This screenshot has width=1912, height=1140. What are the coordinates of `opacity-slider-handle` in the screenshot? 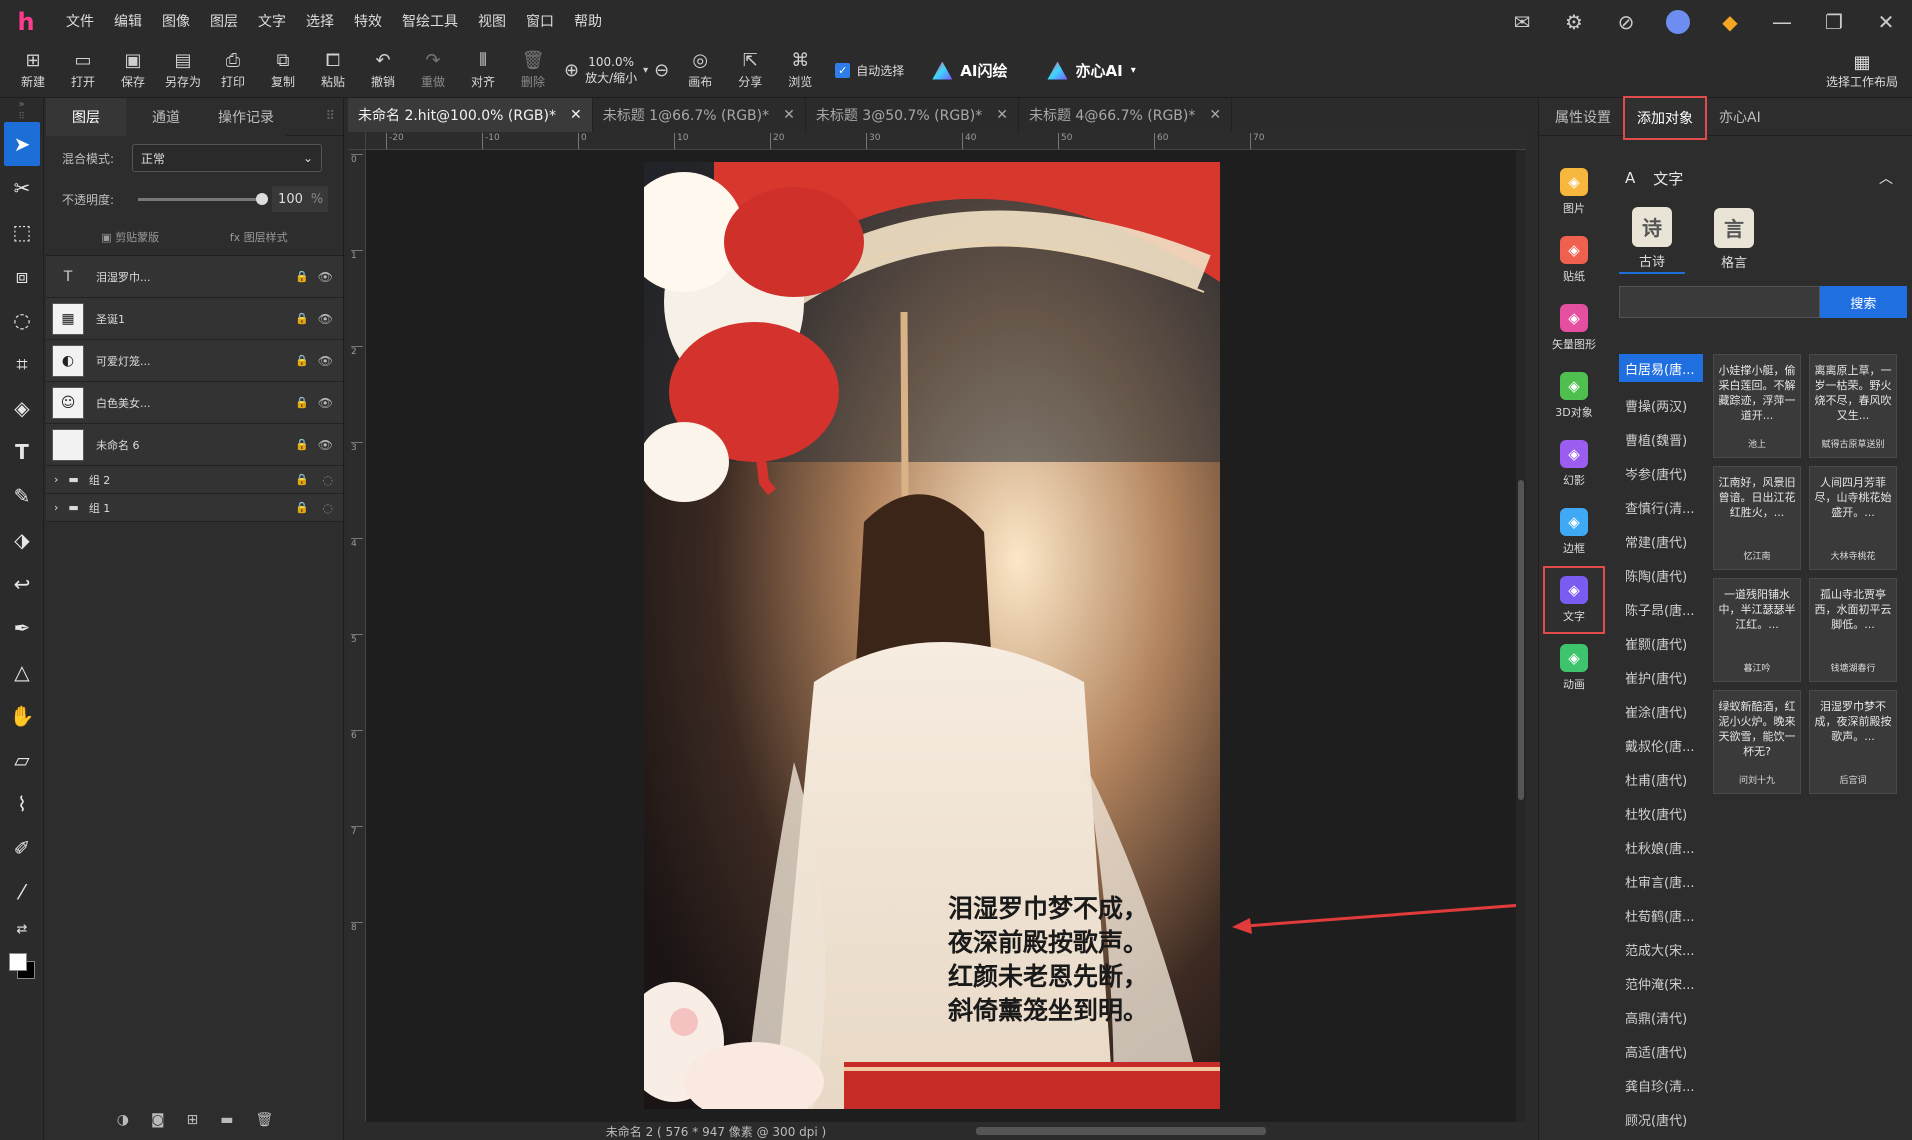 It's located at (262, 198).